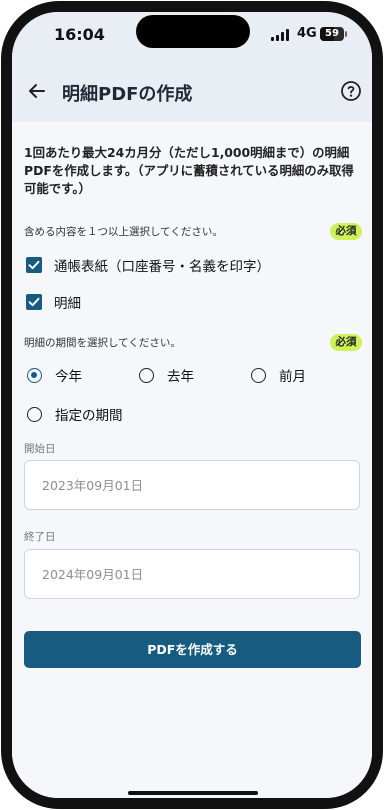 The width and height of the screenshot is (384, 810). Describe the element at coordinates (123, 232) in the screenshot. I see `contents-section-label: 含める内容を１つ以上選択してください。` at that location.